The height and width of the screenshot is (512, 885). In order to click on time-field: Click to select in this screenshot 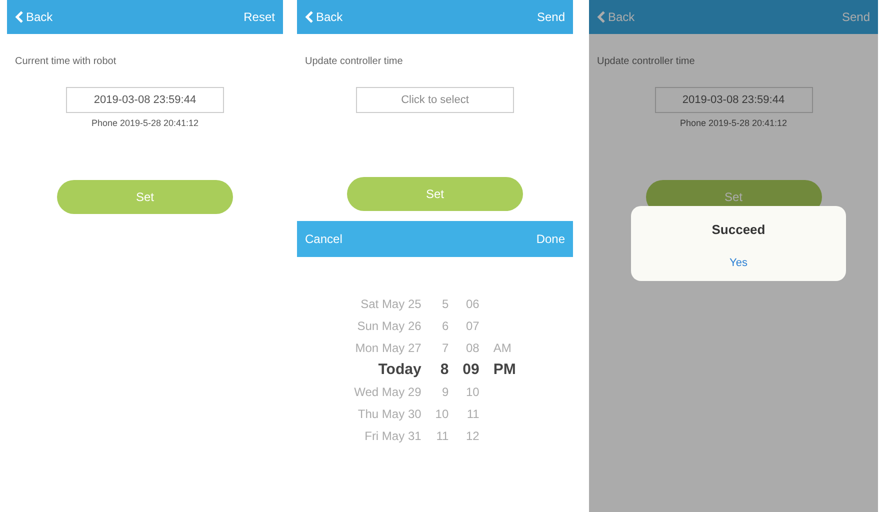, I will do `click(435, 100)`.